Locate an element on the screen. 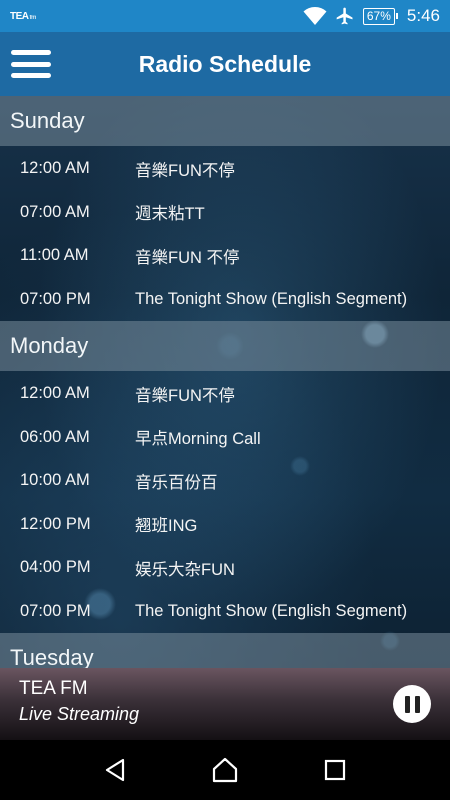  hamburger-menu-icon is located at coordinates (31, 64).